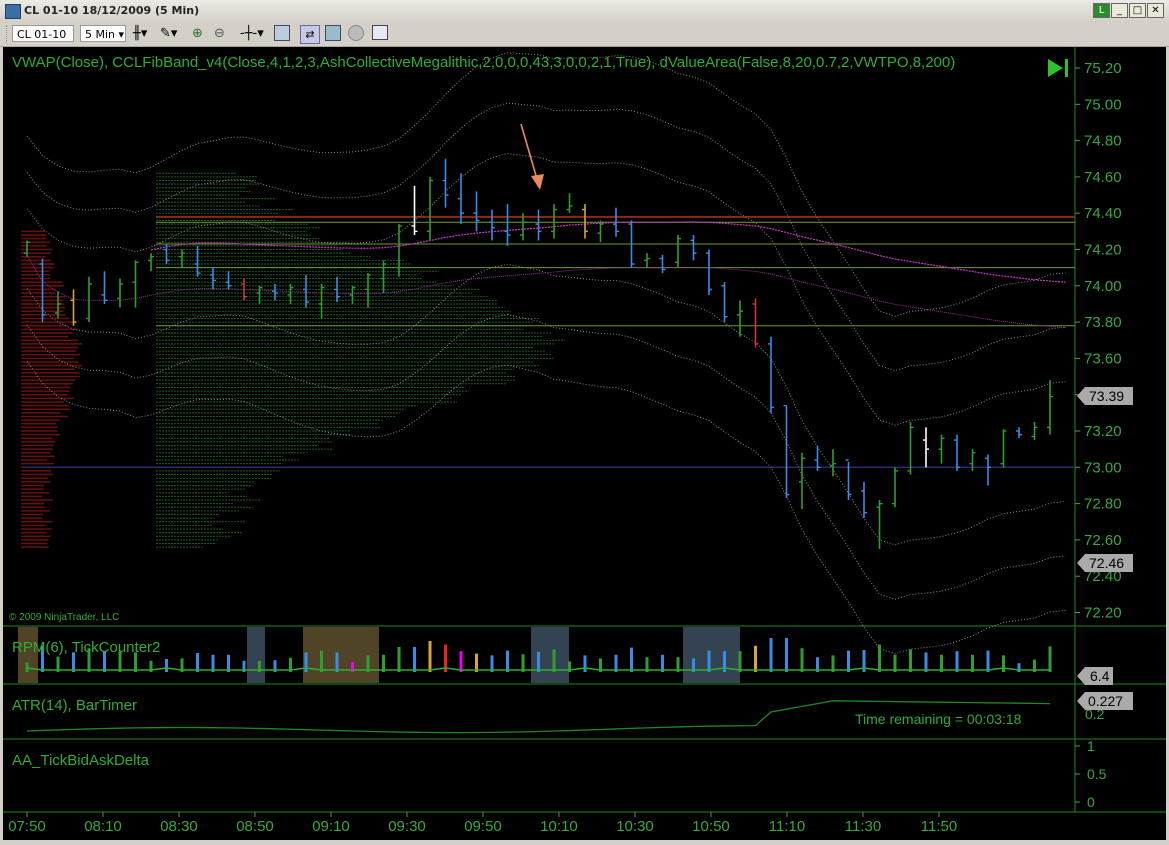  I want to click on x-tick-label: 11:50, so click(939, 826).